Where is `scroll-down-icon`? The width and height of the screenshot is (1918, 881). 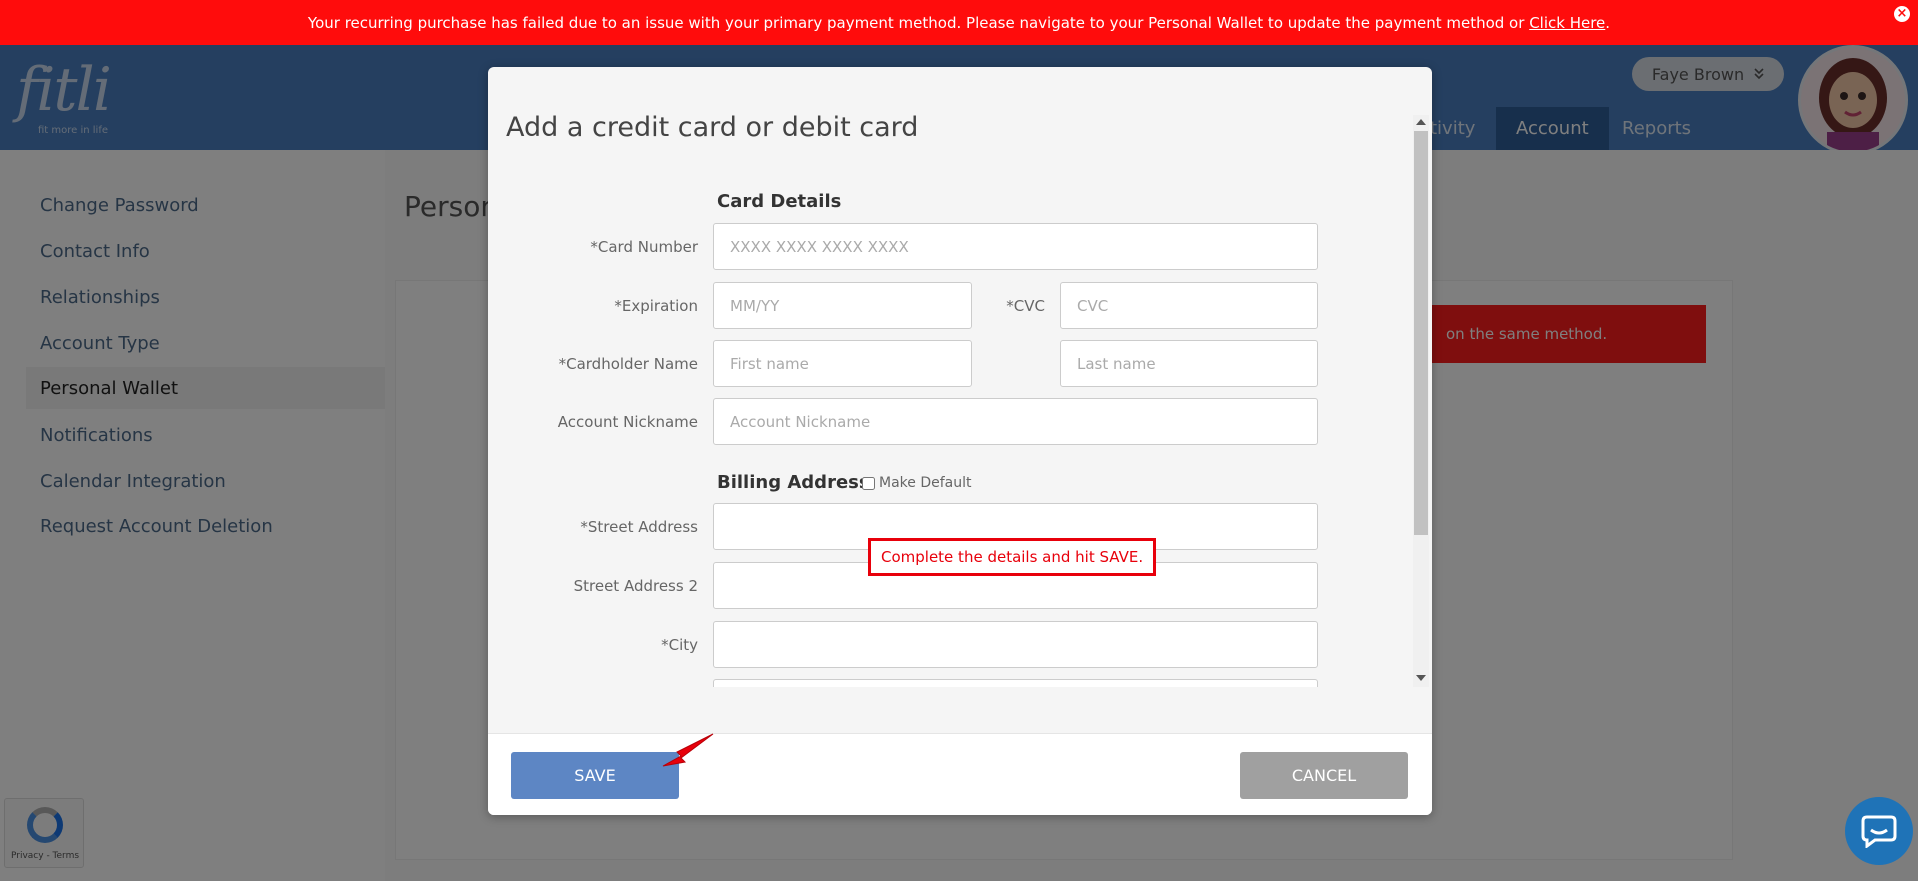
scroll-down-icon is located at coordinates (1421, 678).